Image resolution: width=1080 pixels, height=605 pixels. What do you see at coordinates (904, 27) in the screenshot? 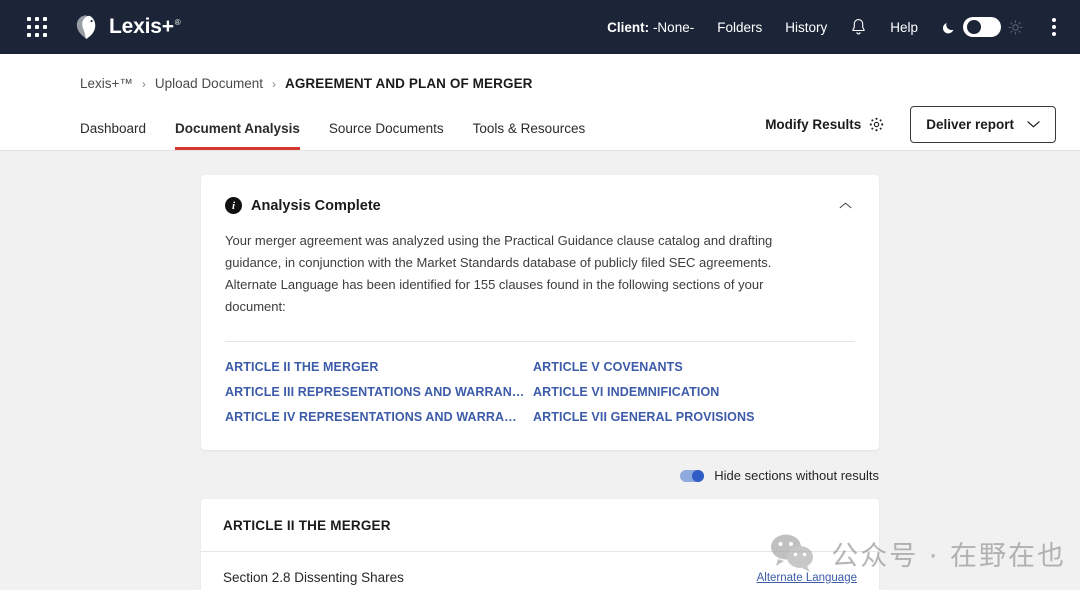
I see `nav-help: Help` at bounding box center [904, 27].